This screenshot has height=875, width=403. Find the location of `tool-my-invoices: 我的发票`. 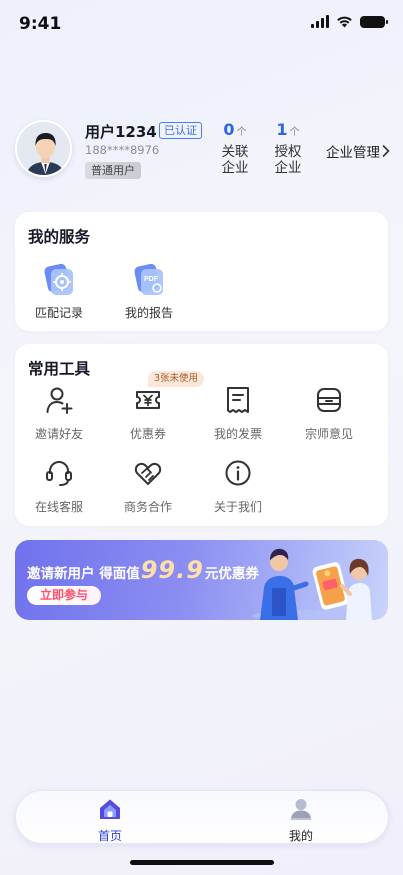

tool-my-invoices: 我的发票 is located at coordinates (238, 413).